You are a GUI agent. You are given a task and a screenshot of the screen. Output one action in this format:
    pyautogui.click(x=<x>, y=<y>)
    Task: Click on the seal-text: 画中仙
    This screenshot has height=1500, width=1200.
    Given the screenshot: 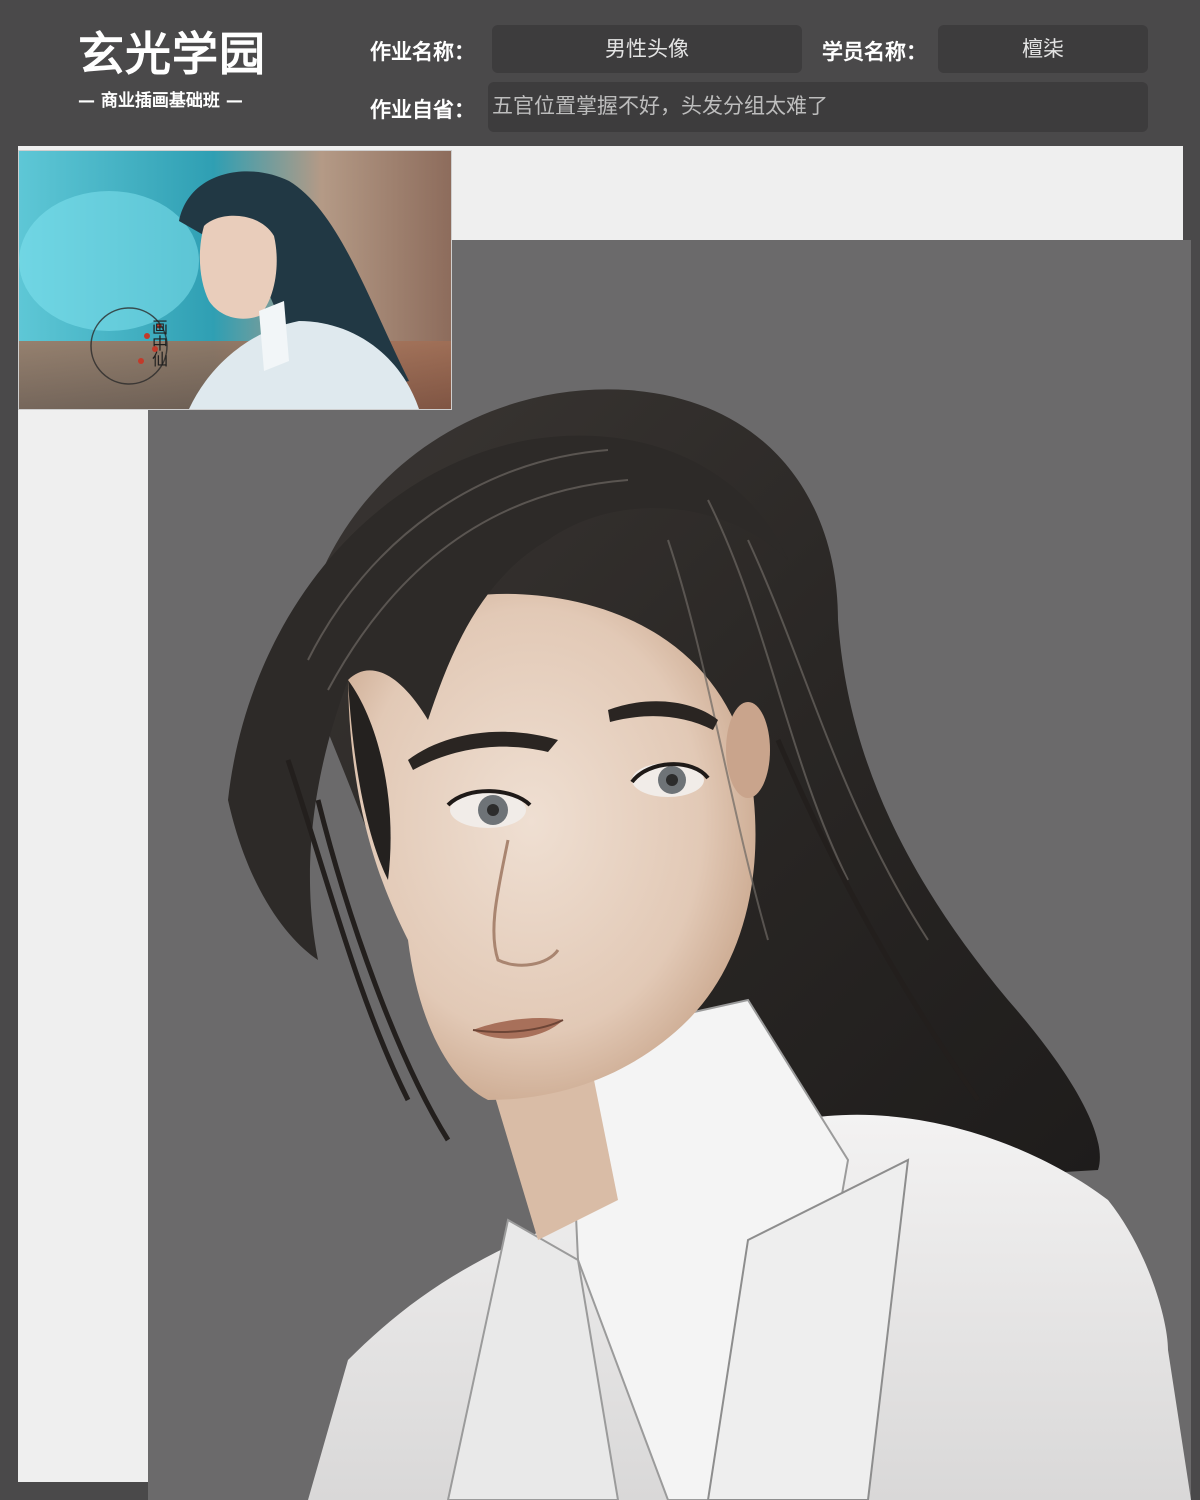 What is the action you would take?
    pyautogui.click(x=158, y=343)
    